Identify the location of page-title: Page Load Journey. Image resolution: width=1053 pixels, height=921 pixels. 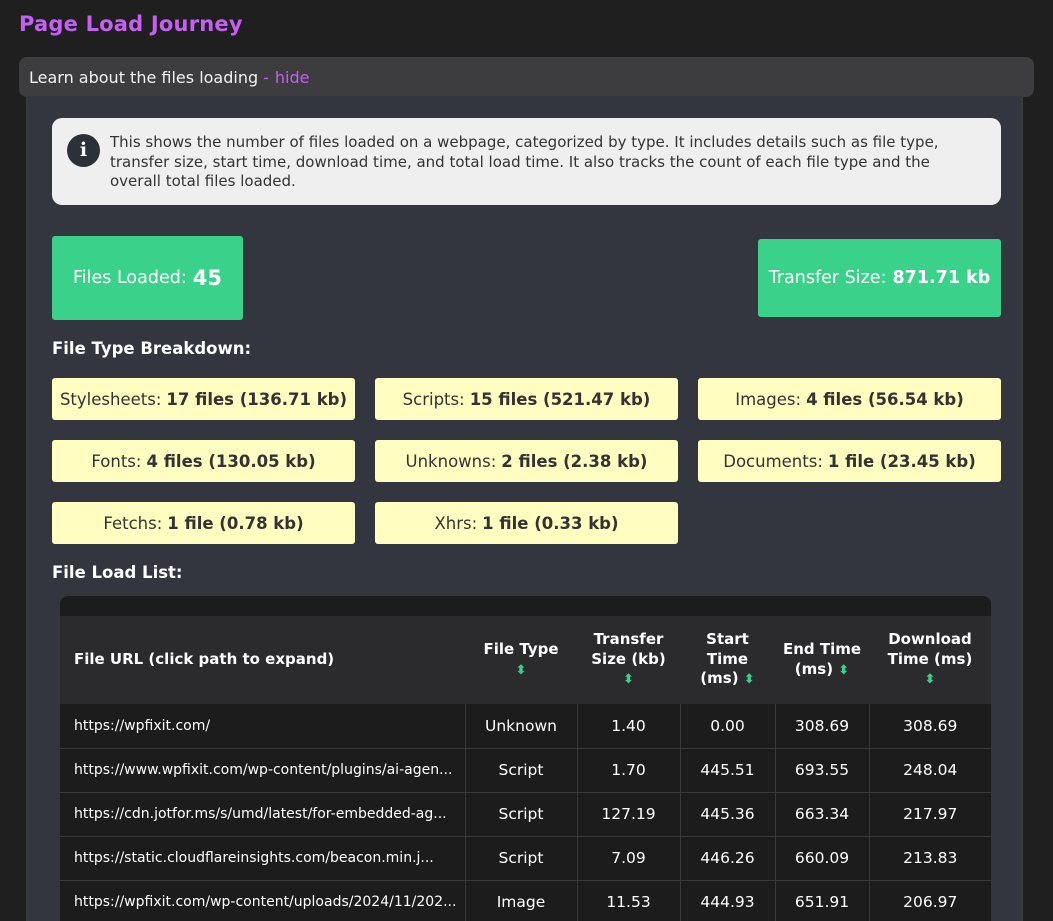
(131, 24).